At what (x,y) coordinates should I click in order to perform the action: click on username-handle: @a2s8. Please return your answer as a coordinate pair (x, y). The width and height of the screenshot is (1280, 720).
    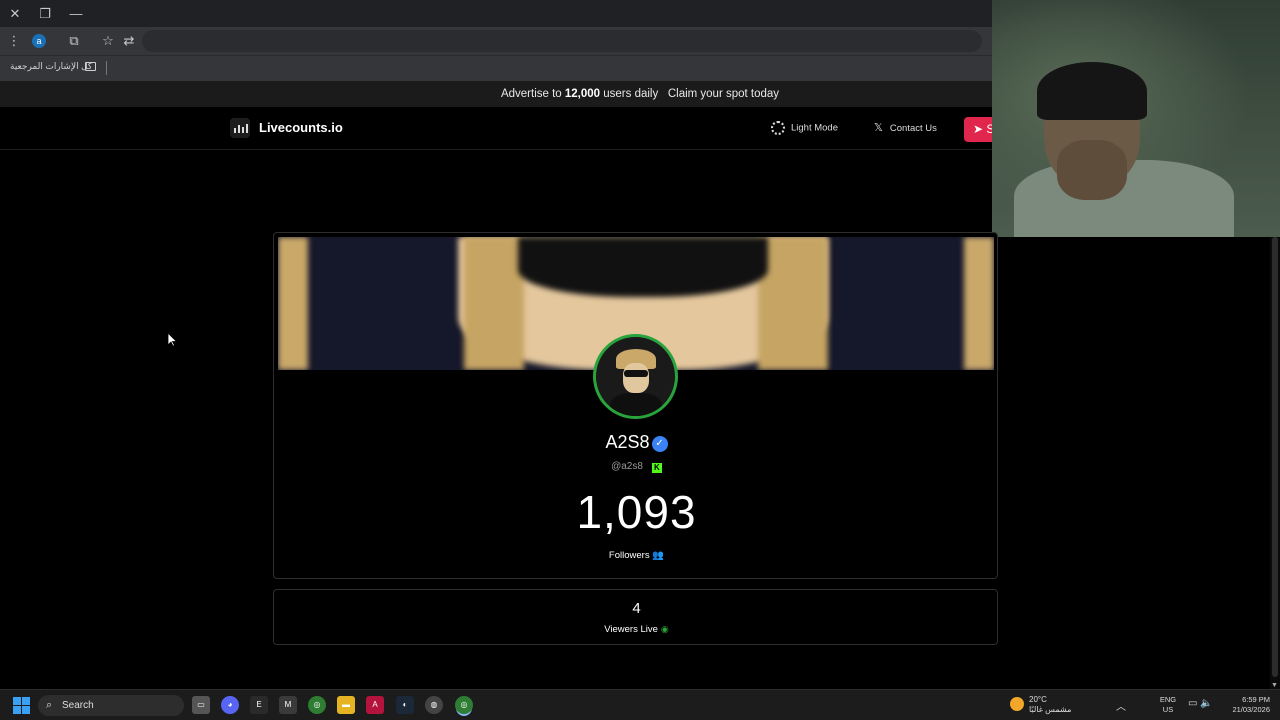
    Looking at the image, I should click on (627, 466).